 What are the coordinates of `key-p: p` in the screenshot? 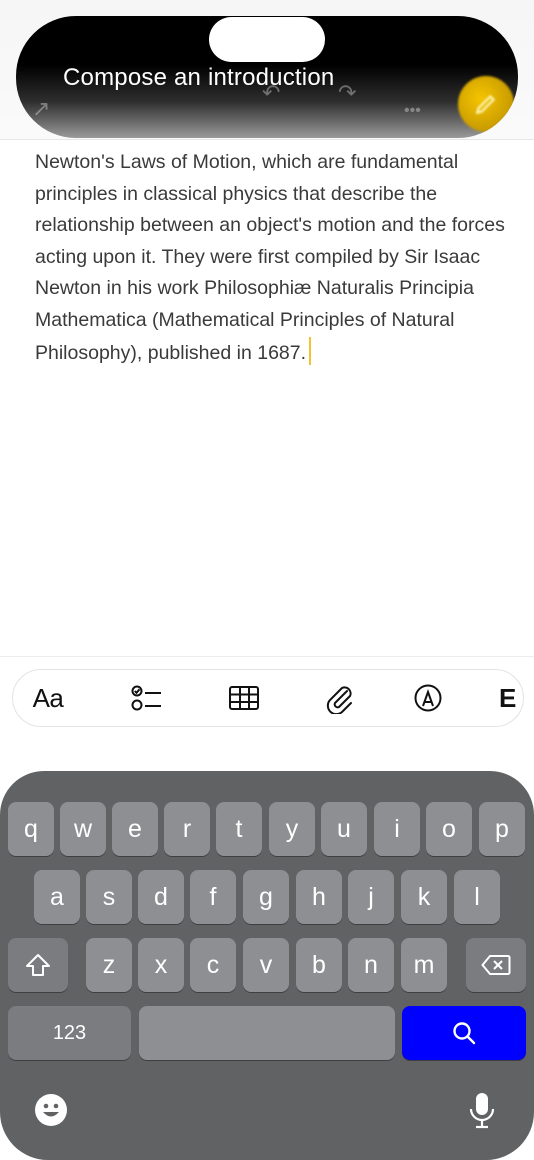 It's located at (502, 829).